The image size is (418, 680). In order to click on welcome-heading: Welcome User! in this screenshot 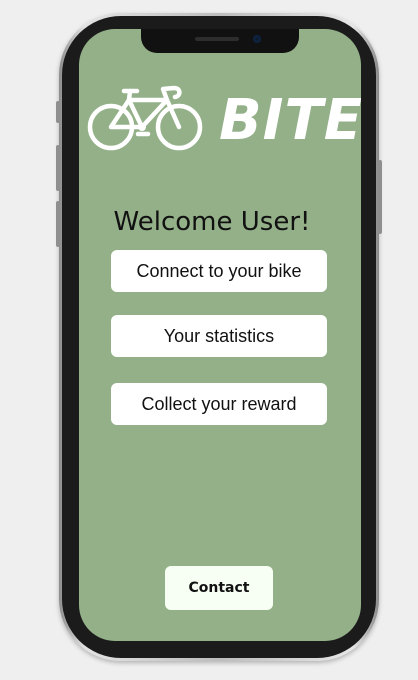, I will do `click(212, 222)`.